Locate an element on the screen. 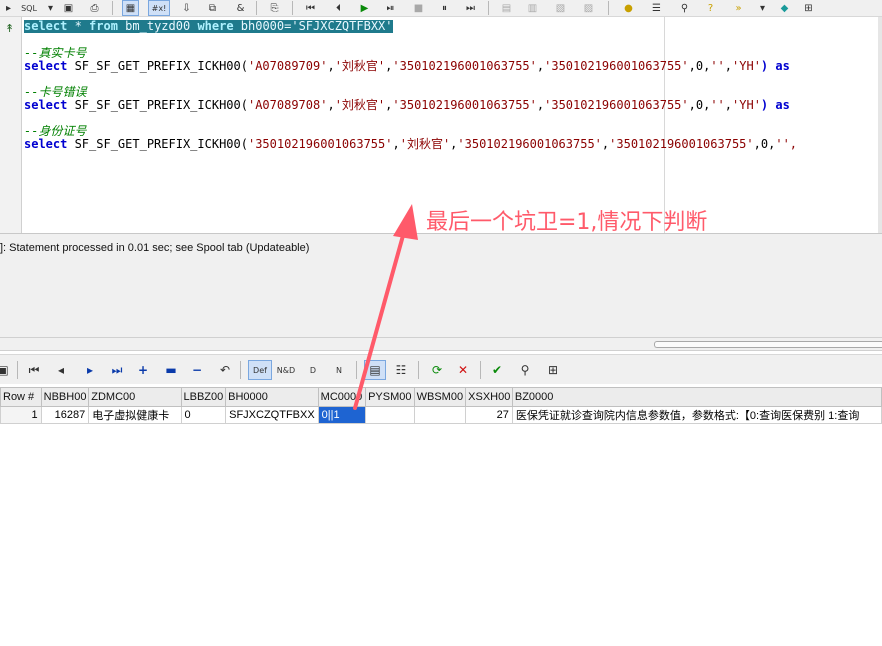 This screenshot has height=646, width=882. edit-record-icon: ▬ is located at coordinates (171, 370).